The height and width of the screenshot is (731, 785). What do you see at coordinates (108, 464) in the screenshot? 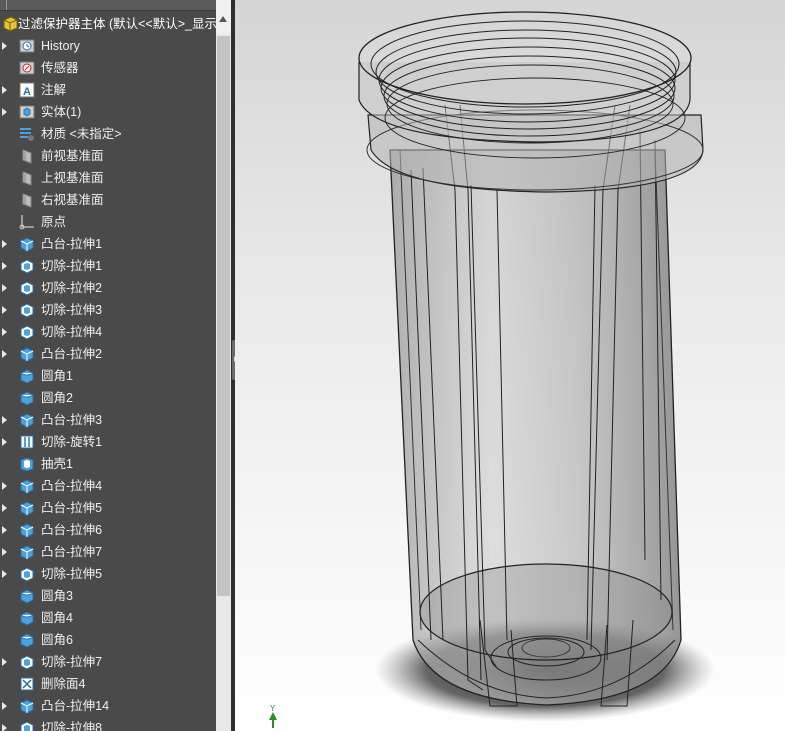
I see `tree-node: 抽壳1` at bounding box center [108, 464].